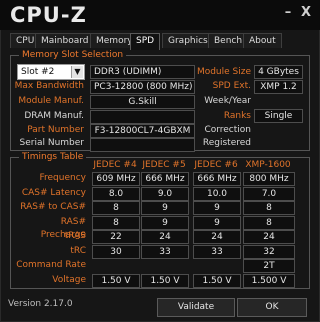 This screenshot has height=322, width=320. I want to click on spd-ext-label: SPD Ext., so click(231, 86).